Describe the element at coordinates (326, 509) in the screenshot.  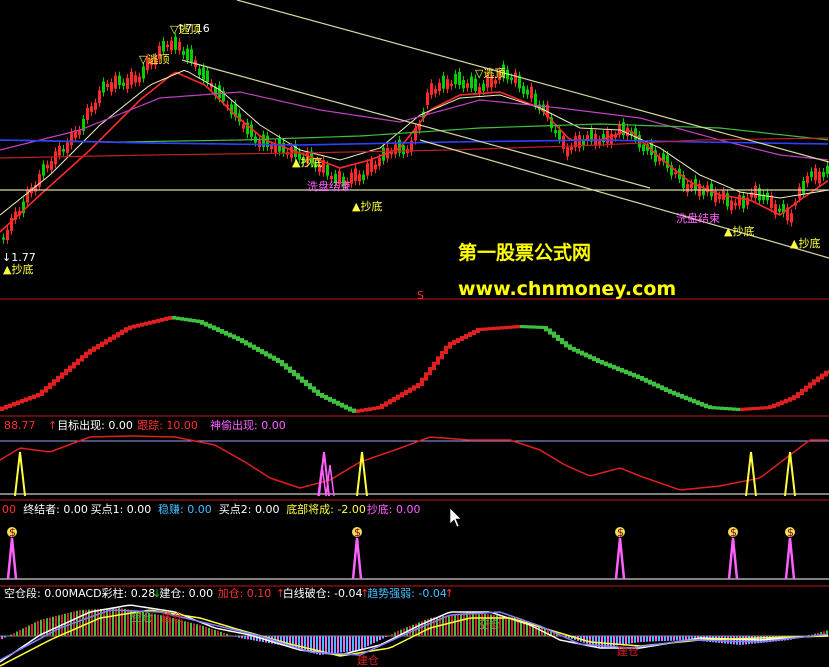
I see `indicator-label: 底部将成: -2.00` at that location.